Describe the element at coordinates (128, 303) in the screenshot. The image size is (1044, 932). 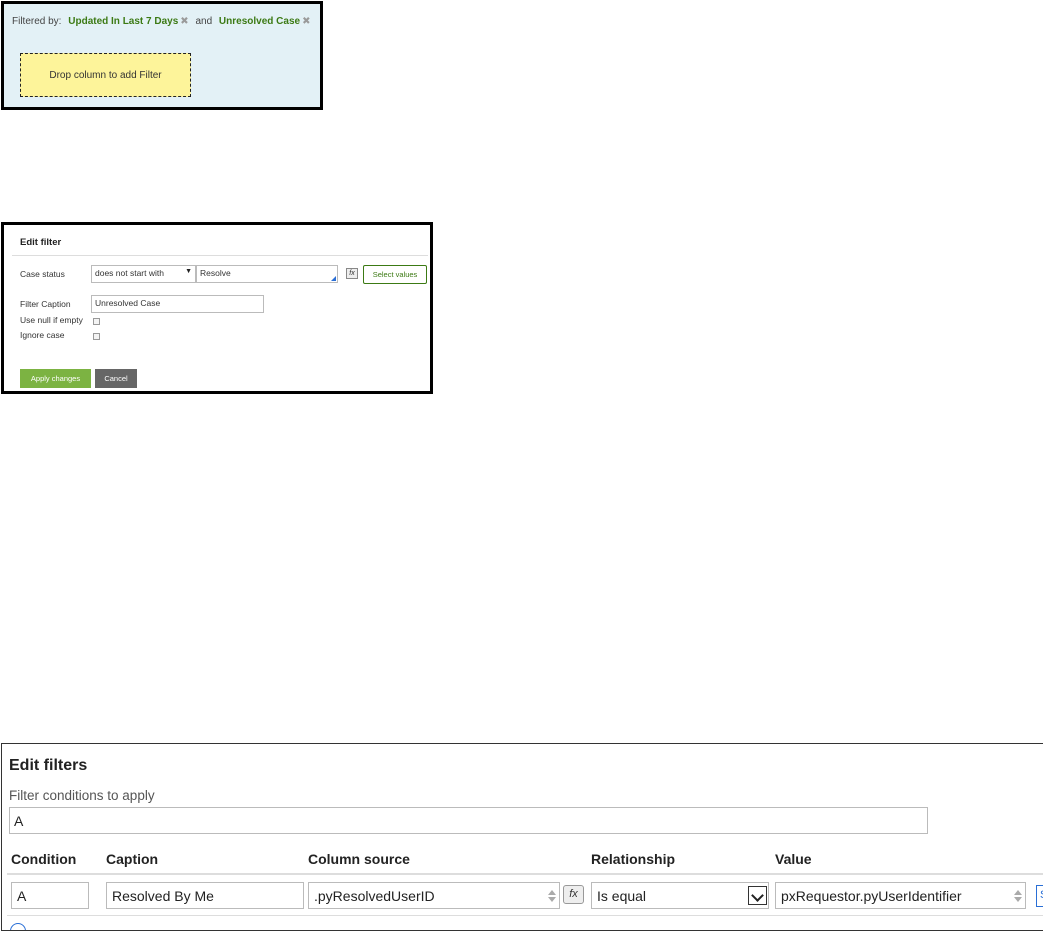
I see `filter-caption-text: Unresolved Case` at that location.